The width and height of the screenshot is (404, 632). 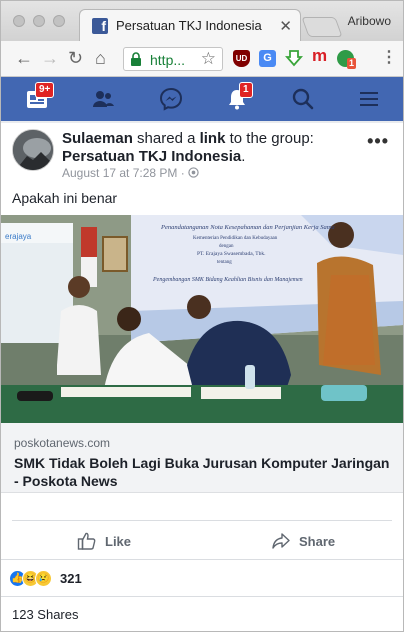 I want to click on reaction-count: 321, so click(x=71, y=578).